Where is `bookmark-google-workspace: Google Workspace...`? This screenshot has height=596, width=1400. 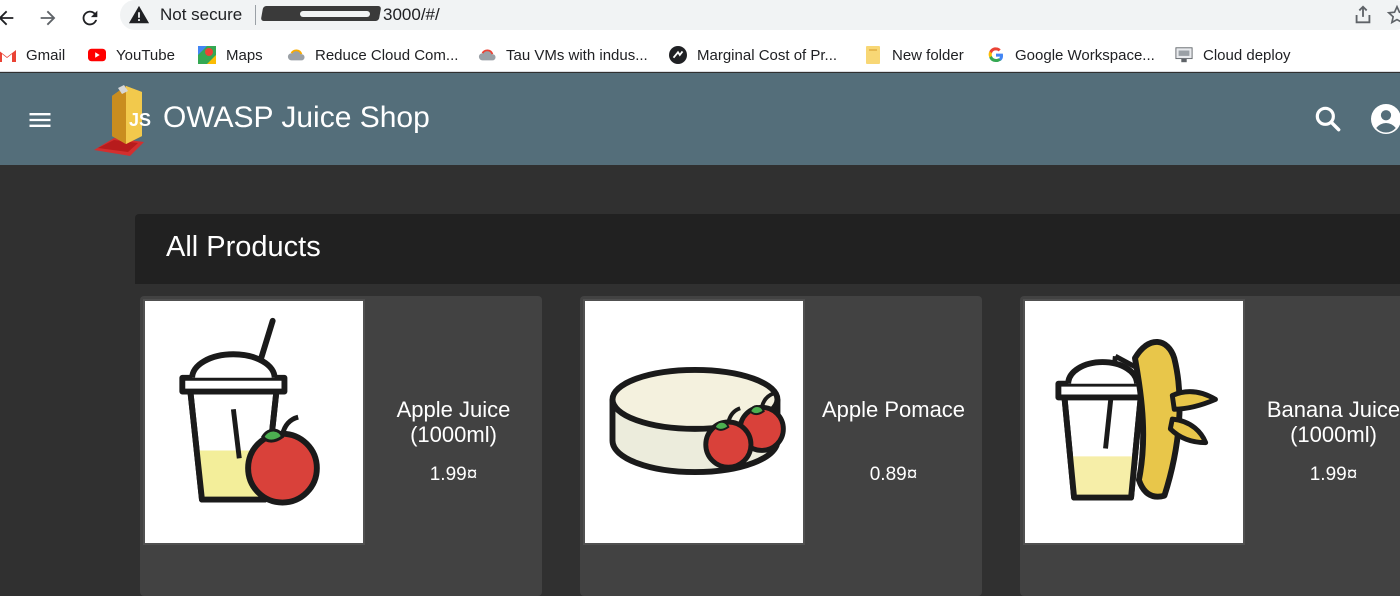 bookmark-google-workspace: Google Workspace... is located at coordinates (1071, 55).